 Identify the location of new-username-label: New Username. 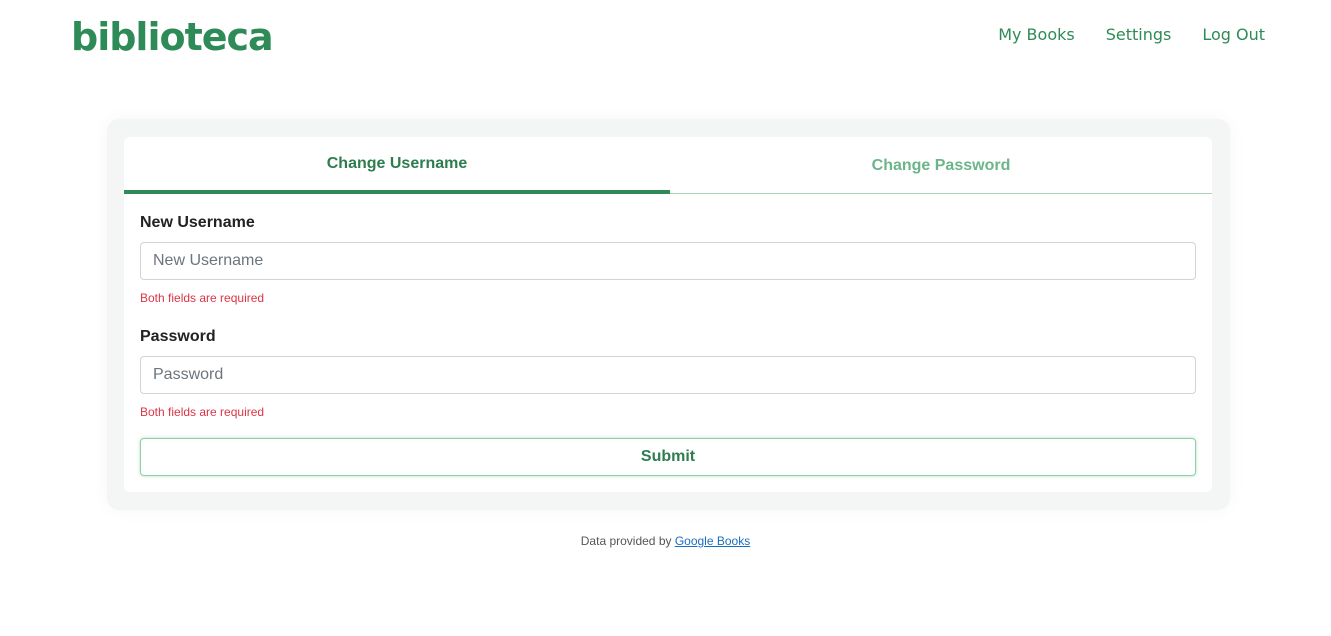
(197, 222).